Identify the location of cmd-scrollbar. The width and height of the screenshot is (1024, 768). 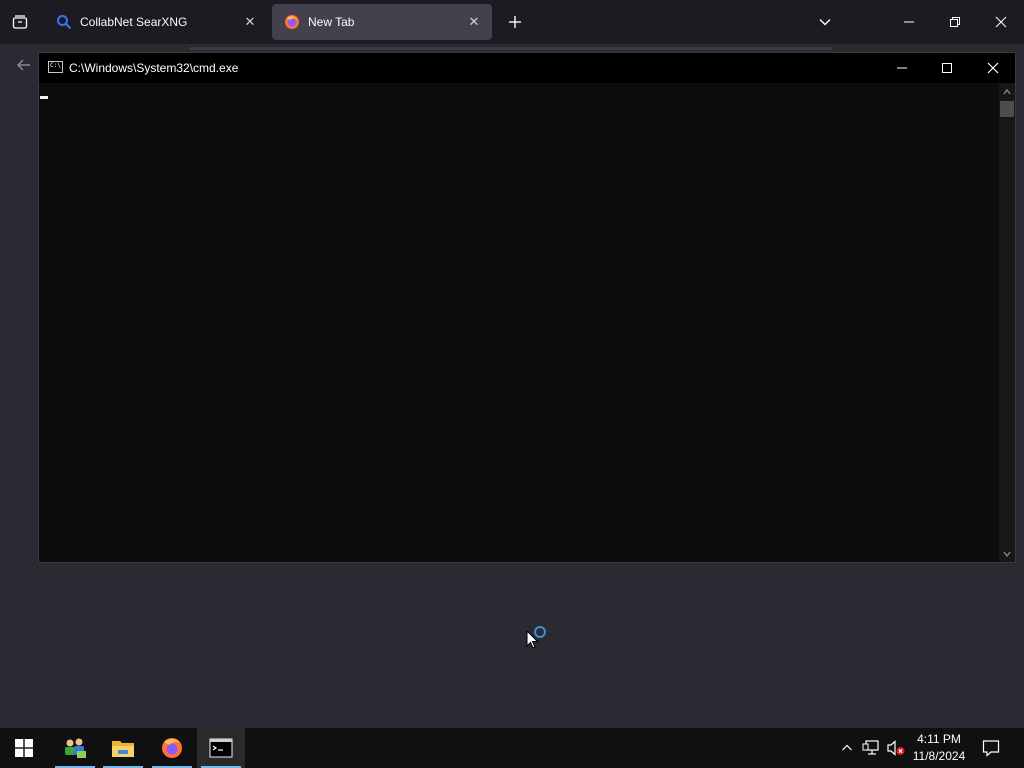
(1007, 322).